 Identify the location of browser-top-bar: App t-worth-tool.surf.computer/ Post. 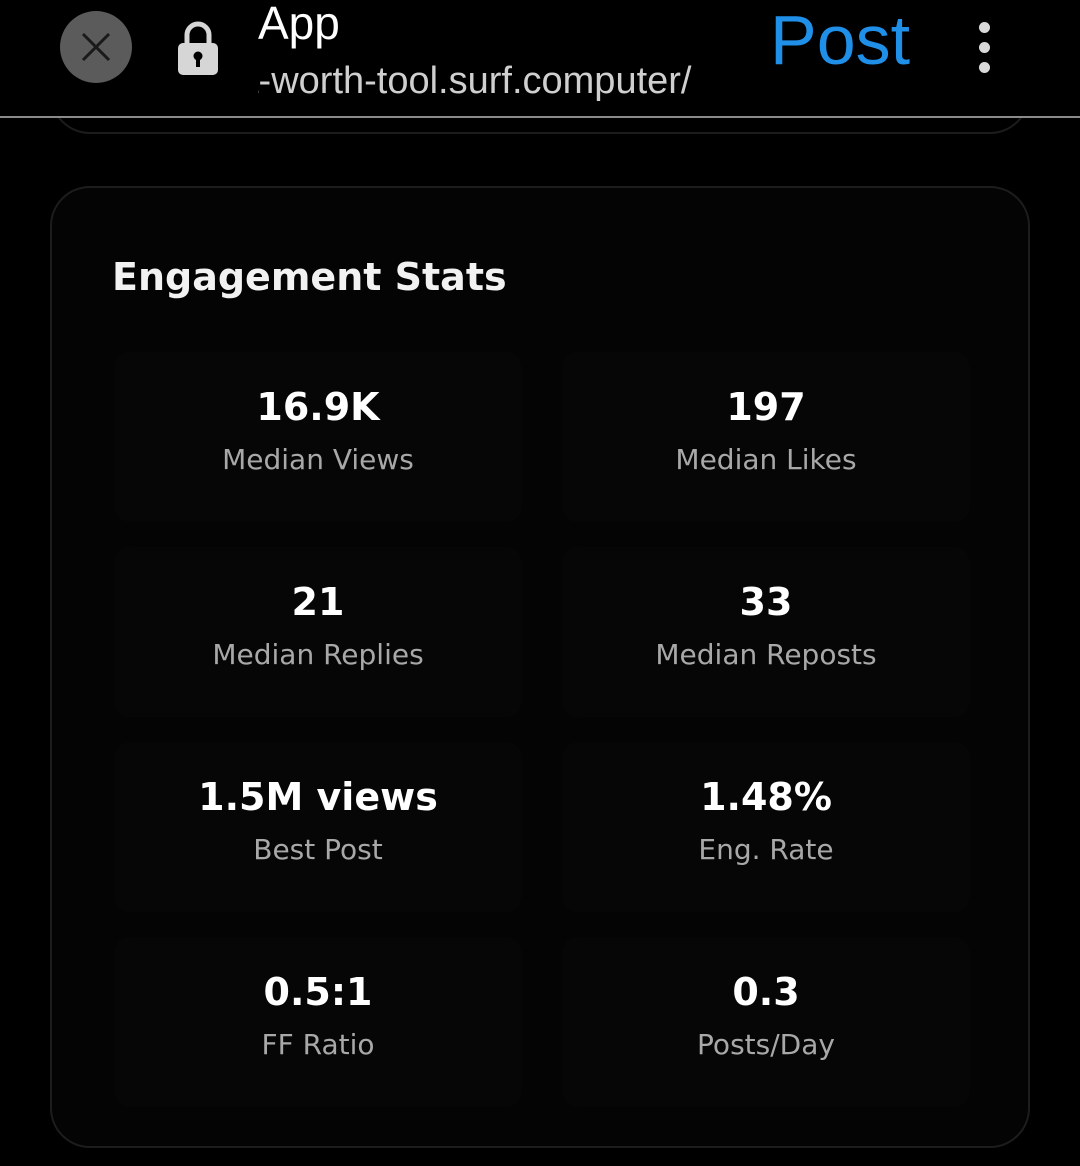
(540, 59).